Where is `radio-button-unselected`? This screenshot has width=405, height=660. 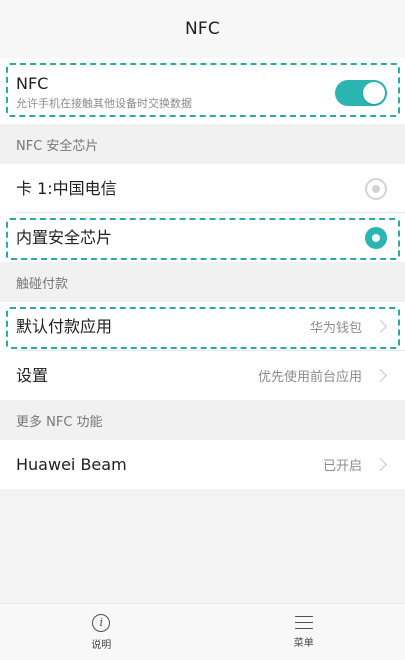 radio-button-unselected is located at coordinates (376, 188).